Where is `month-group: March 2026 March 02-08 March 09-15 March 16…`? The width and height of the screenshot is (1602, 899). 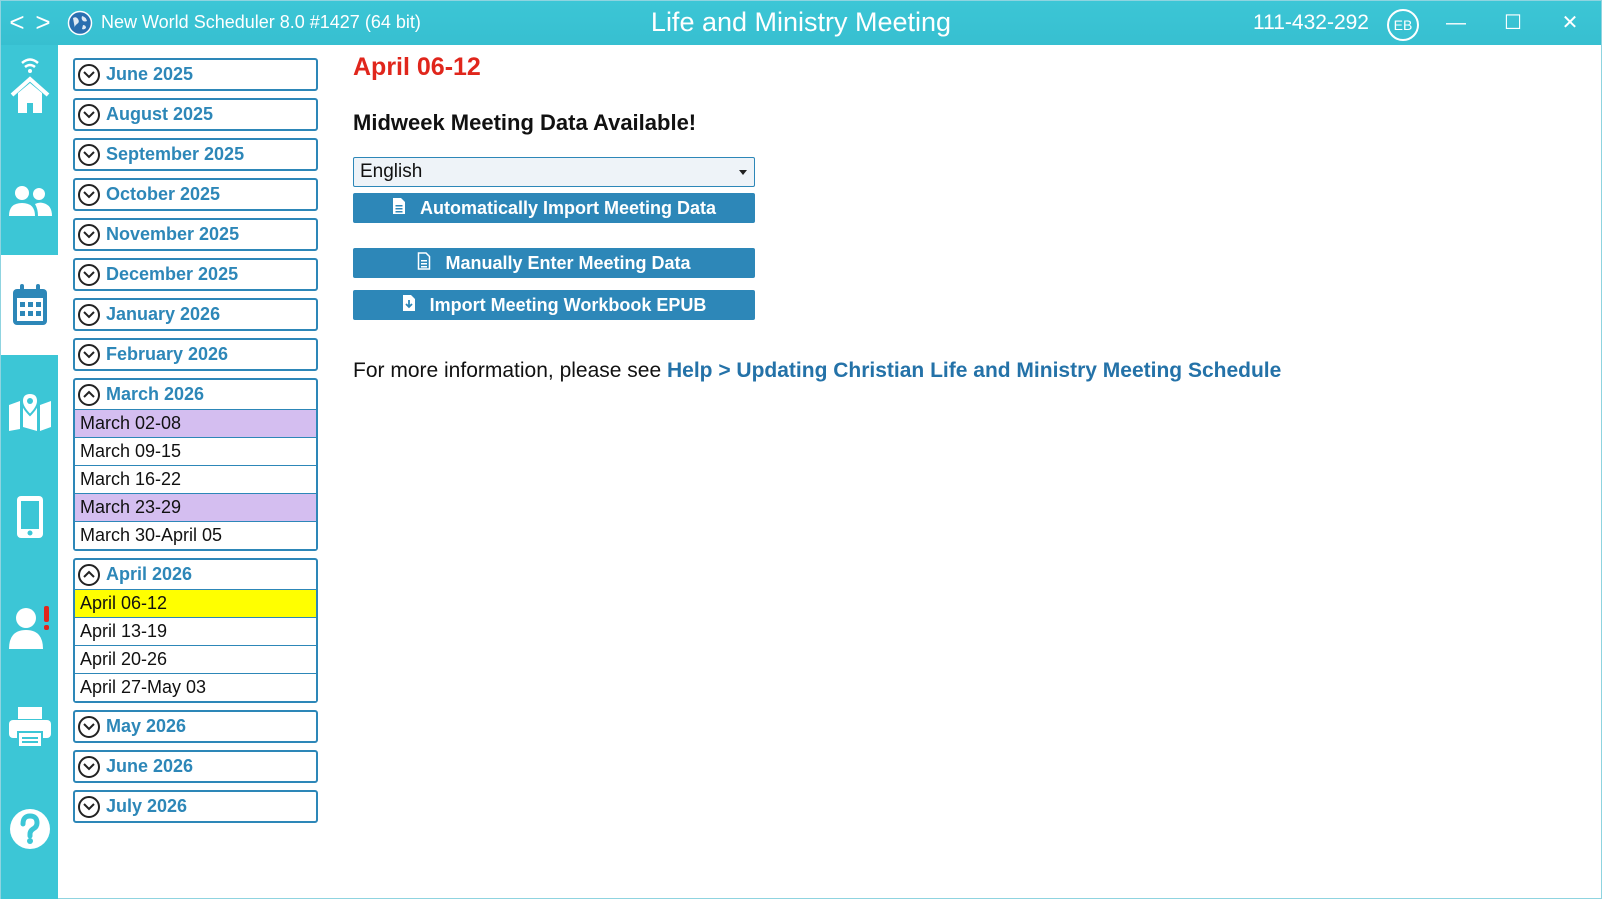
month-group: March 2026 March 02-08 March 09-15 March 16… is located at coordinates (195, 464).